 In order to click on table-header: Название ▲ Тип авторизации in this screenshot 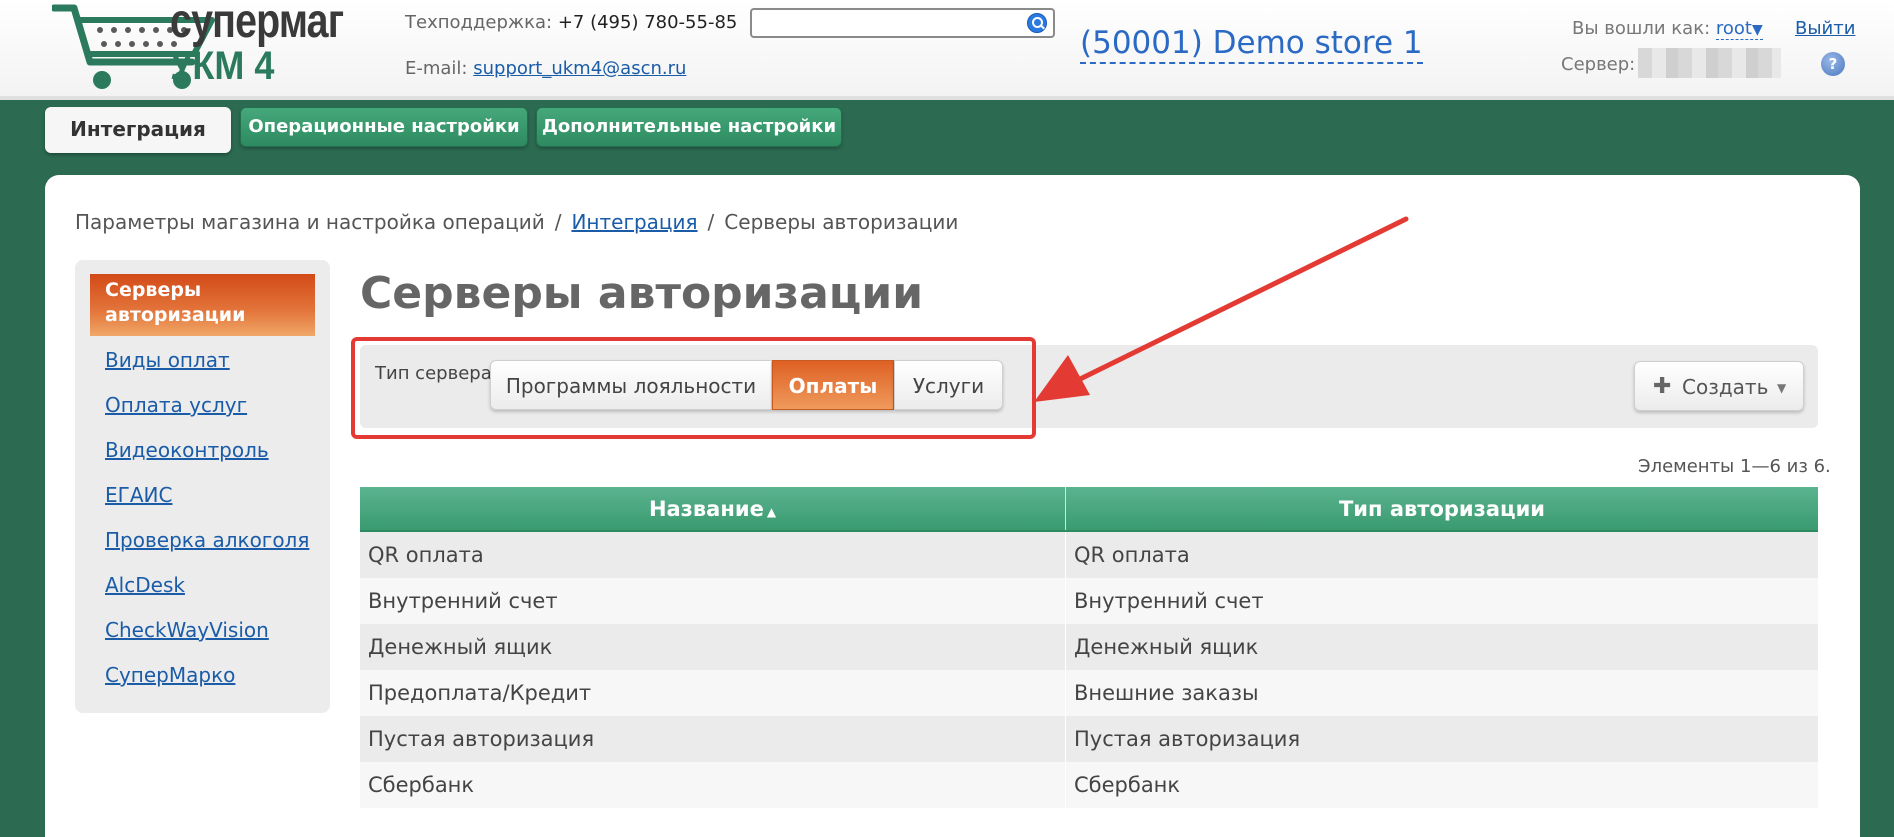, I will do `click(1089, 509)`.